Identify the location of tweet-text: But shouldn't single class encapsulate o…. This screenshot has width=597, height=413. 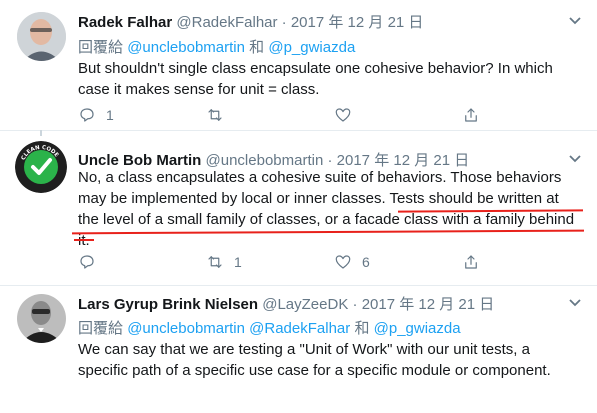
(334, 79).